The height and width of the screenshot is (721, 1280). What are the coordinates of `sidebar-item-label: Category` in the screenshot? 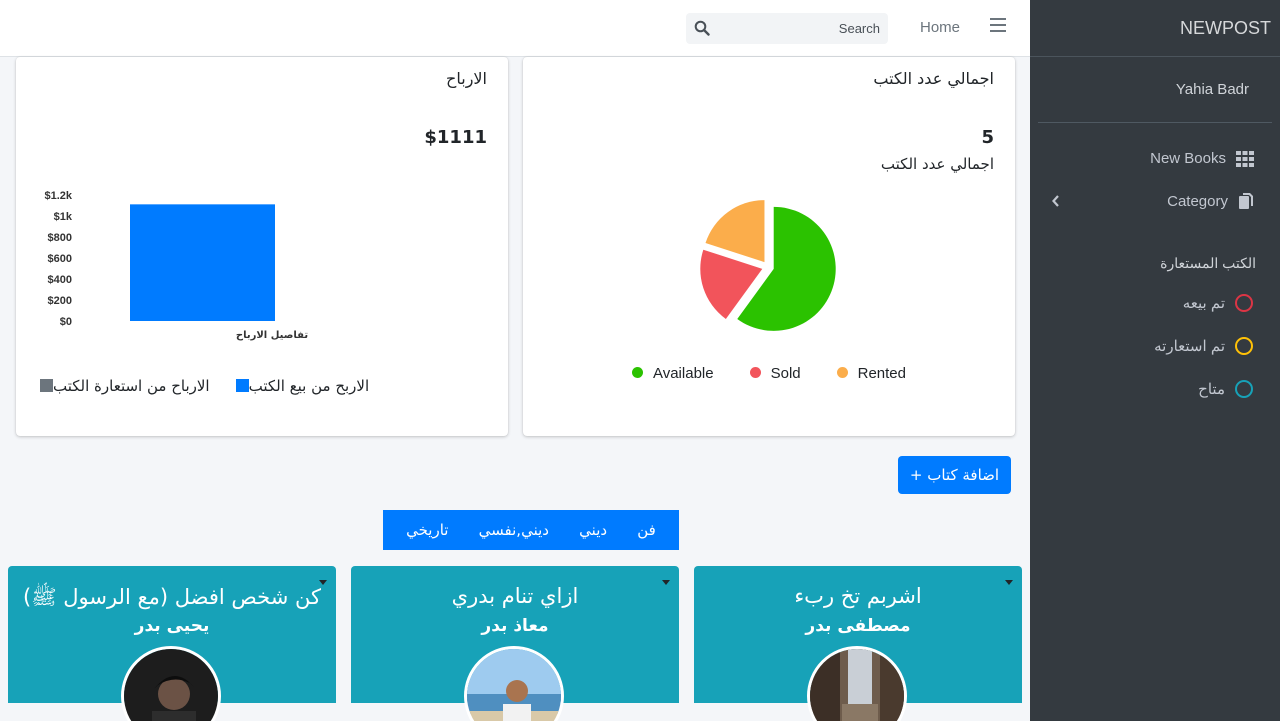 It's located at (1197, 201).